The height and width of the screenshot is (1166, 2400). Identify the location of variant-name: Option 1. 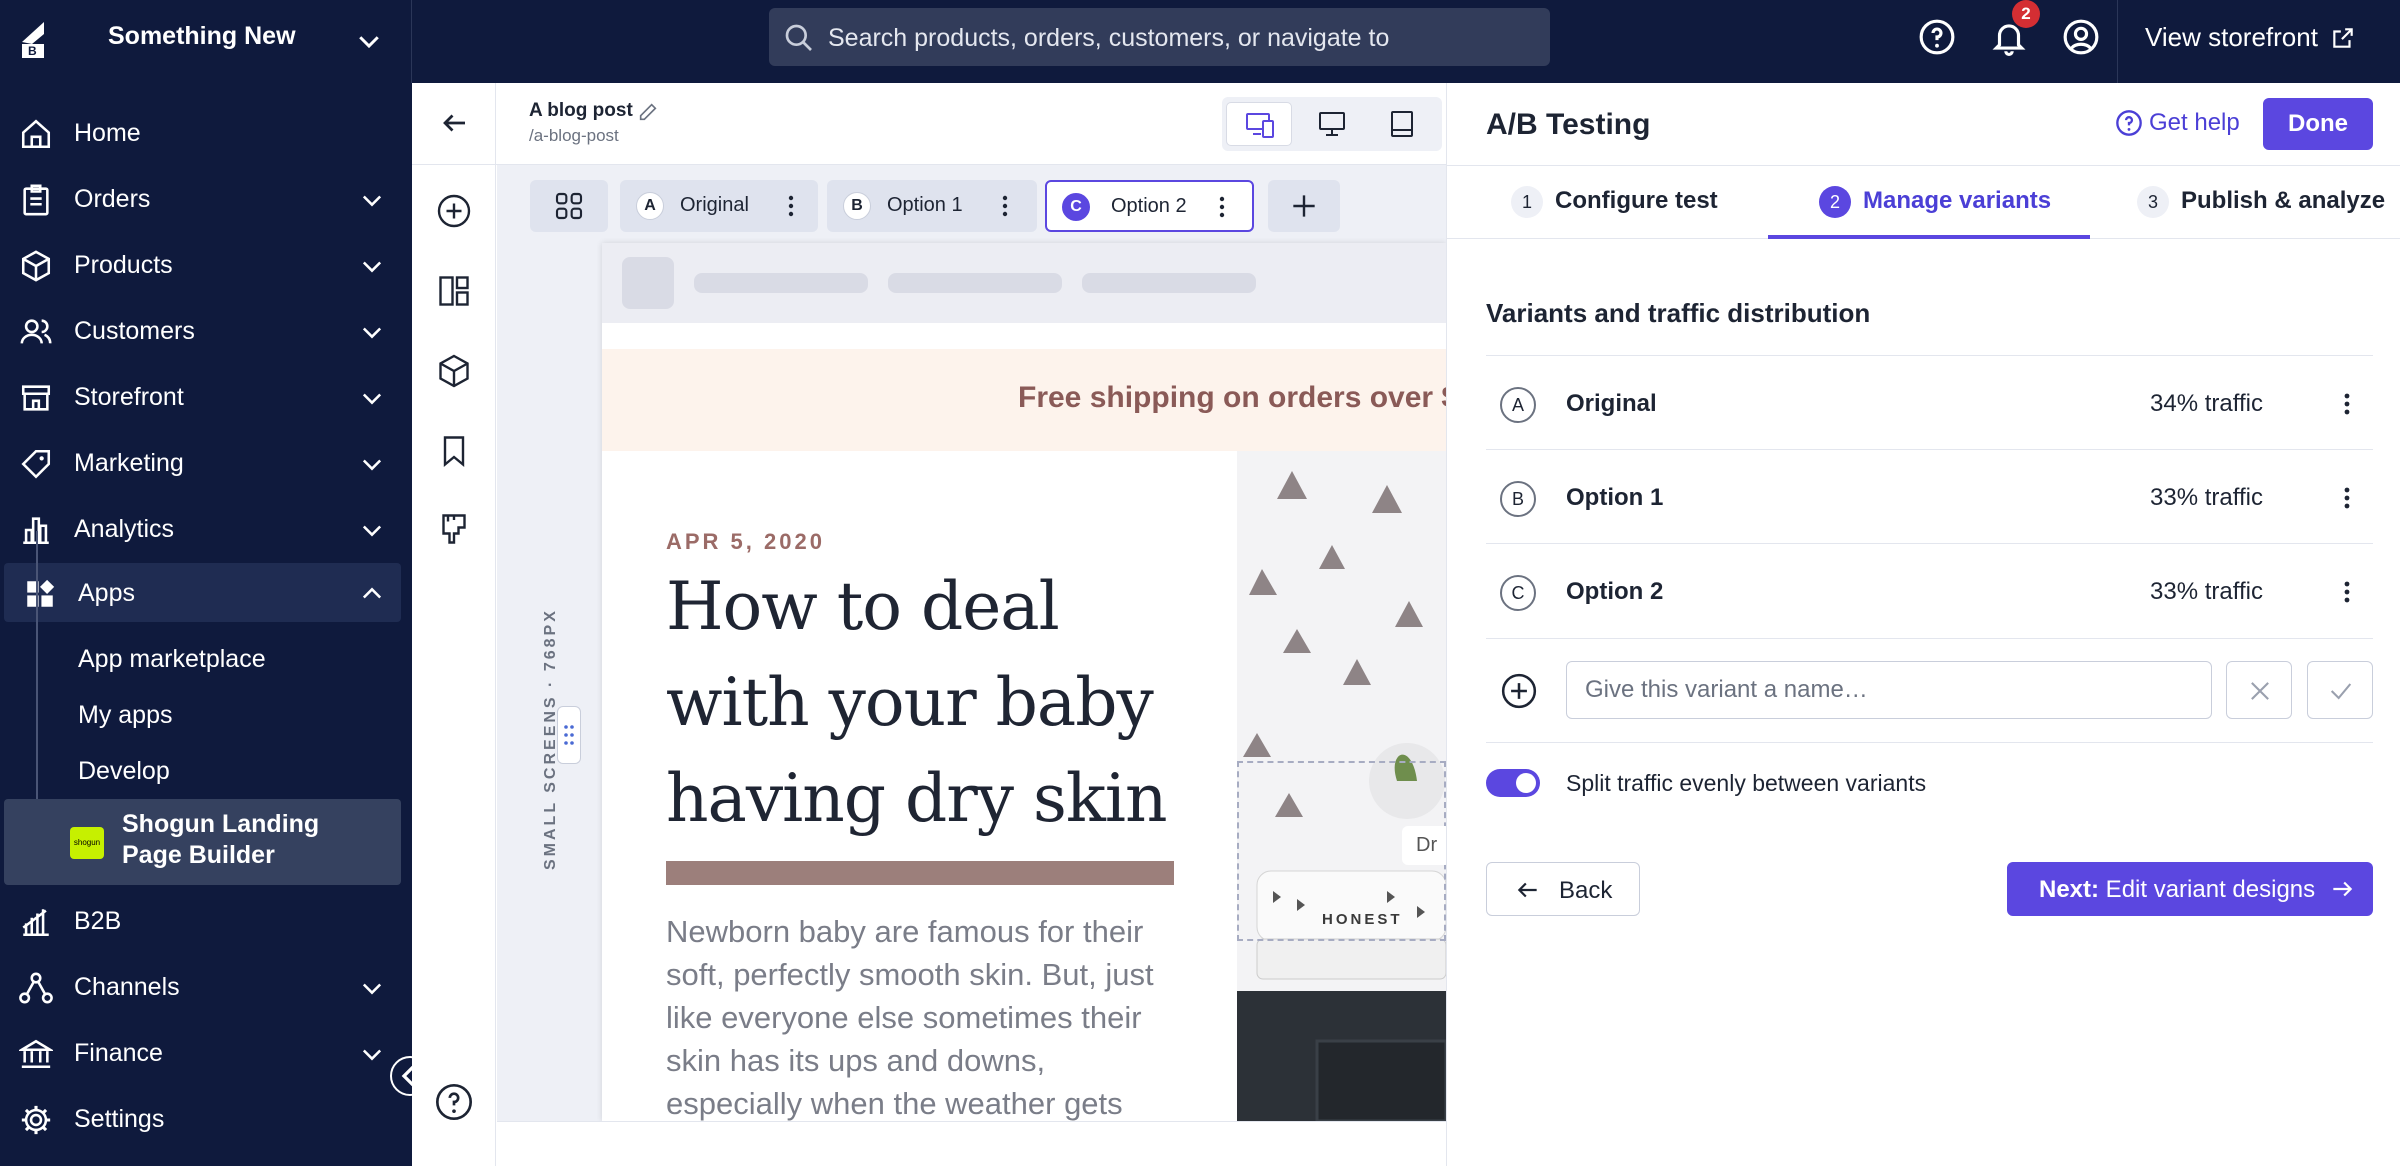
(1615, 497).